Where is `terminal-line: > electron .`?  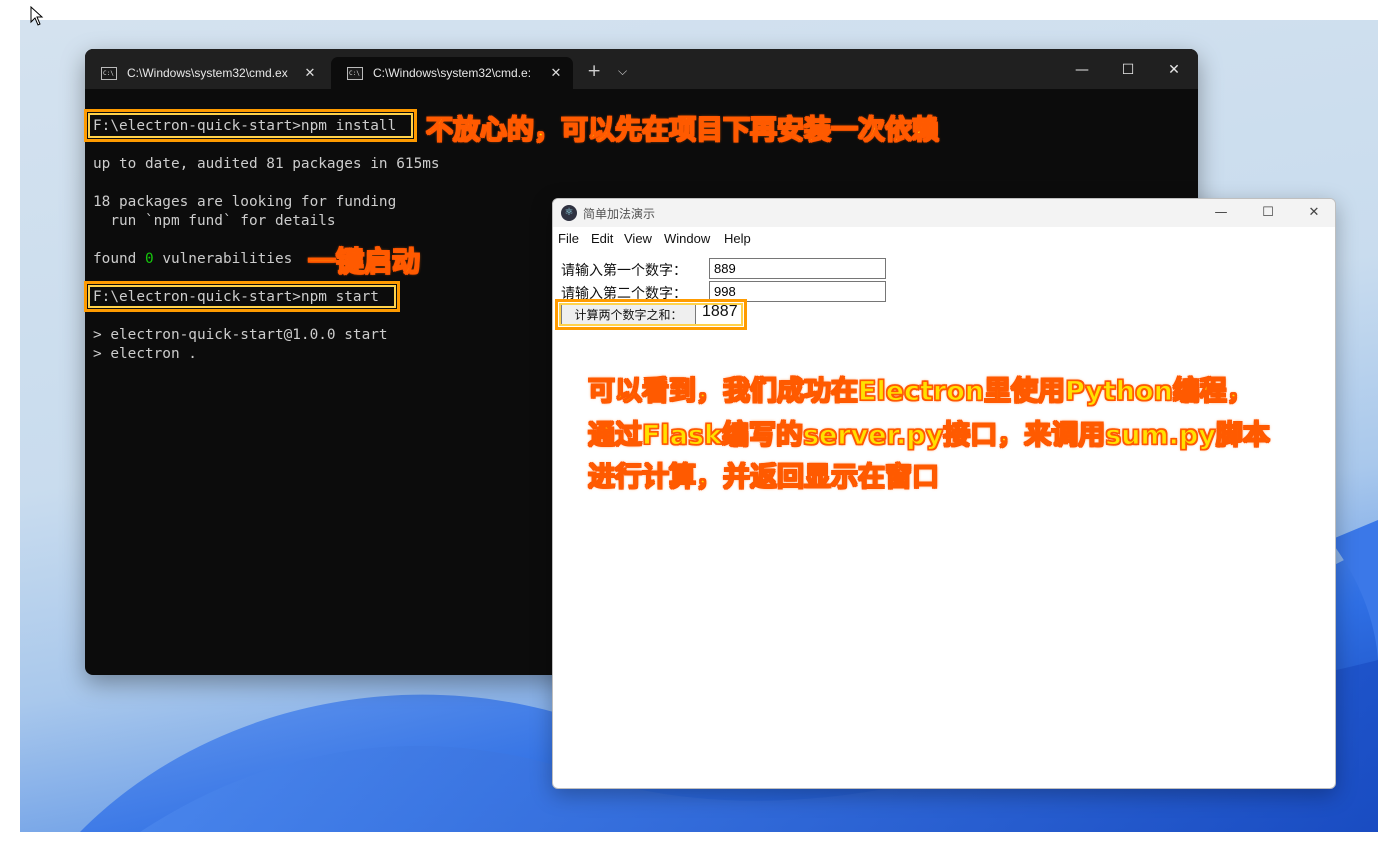
terminal-line: > electron . is located at coordinates (145, 354).